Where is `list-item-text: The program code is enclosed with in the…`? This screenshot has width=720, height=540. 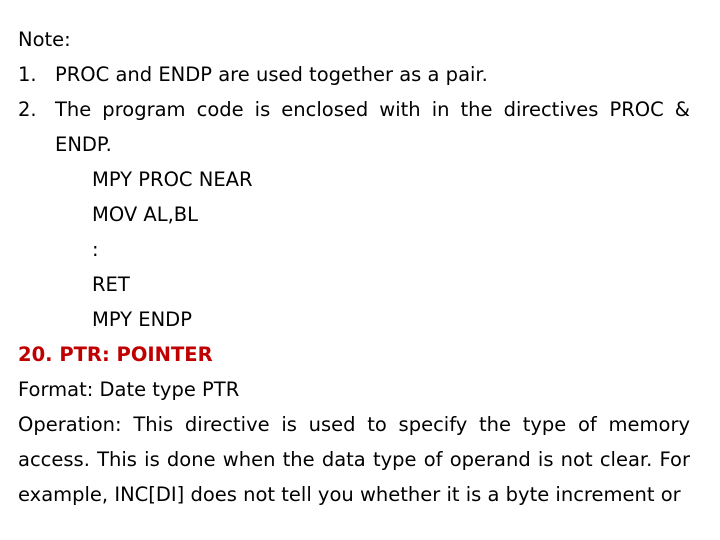 list-item-text: The program code is enclosed with in the… is located at coordinates (372, 127).